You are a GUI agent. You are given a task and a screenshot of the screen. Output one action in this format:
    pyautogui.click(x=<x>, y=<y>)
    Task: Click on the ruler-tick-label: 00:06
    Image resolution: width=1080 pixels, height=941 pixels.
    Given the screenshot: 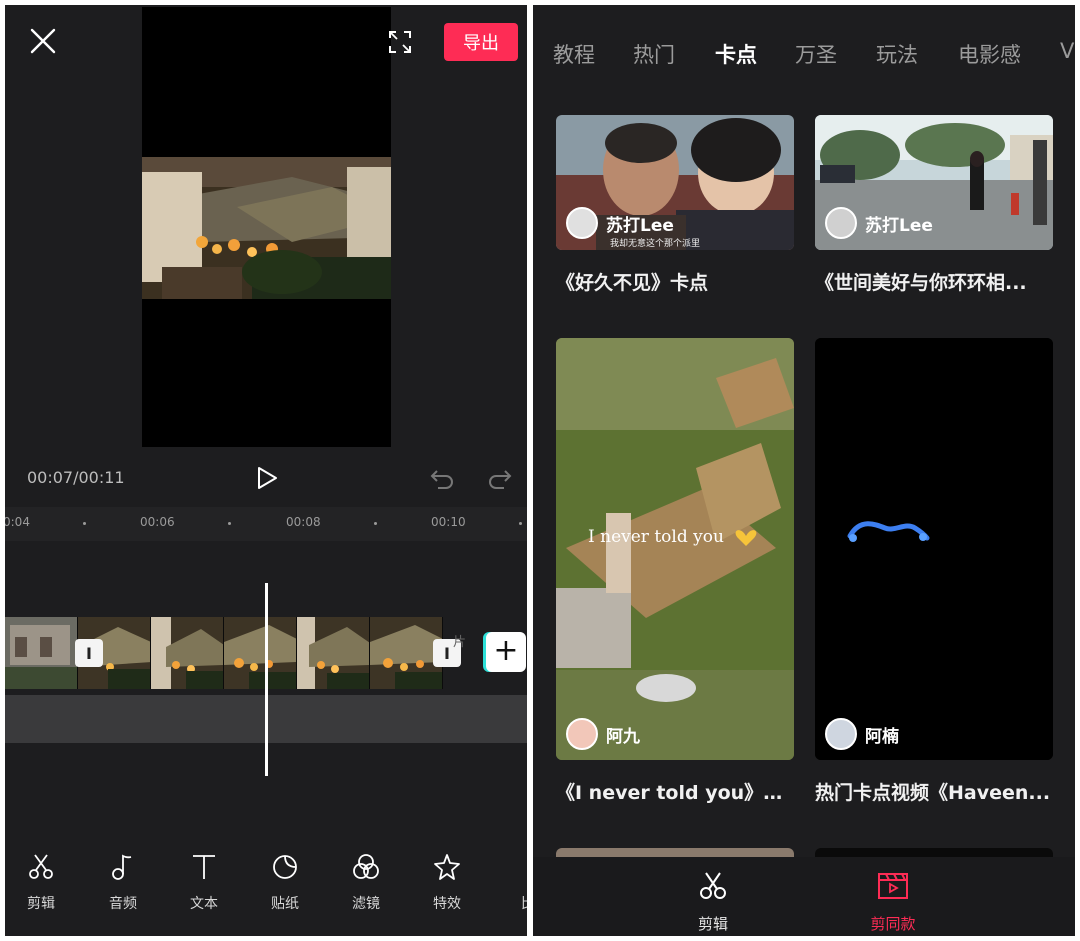 What is the action you would take?
    pyautogui.click(x=157, y=522)
    